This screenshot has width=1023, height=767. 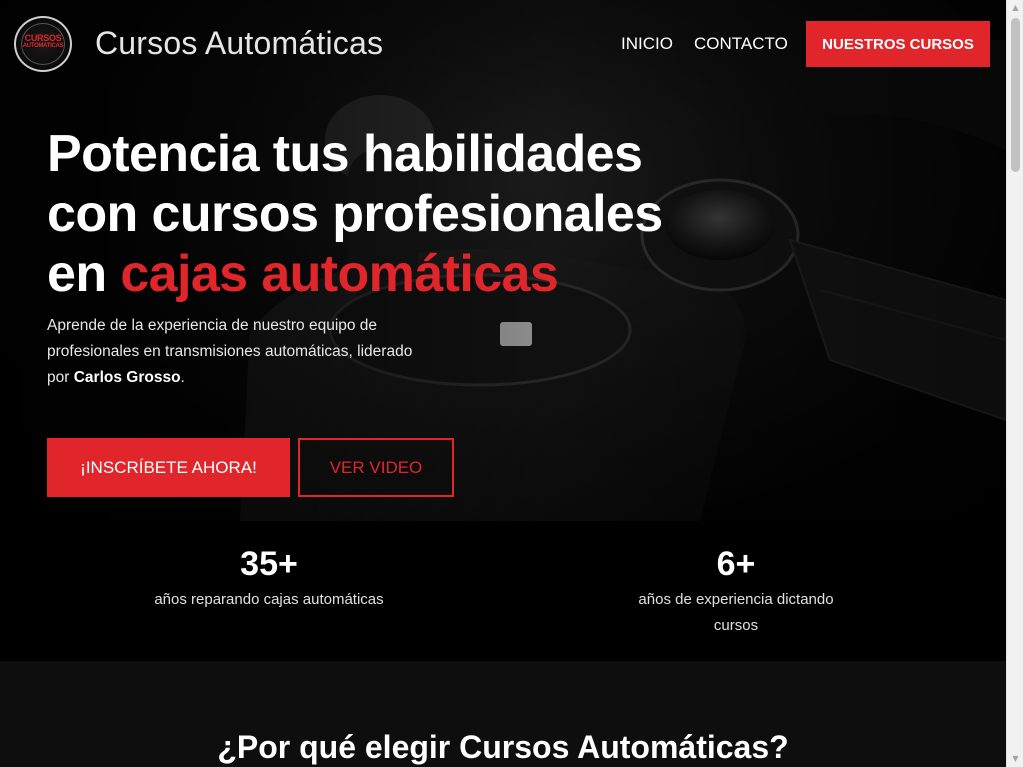 What do you see at coordinates (339, 274) in the screenshot?
I see `hero-title-accent: cajas automáticas` at bounding box center [339, 274].